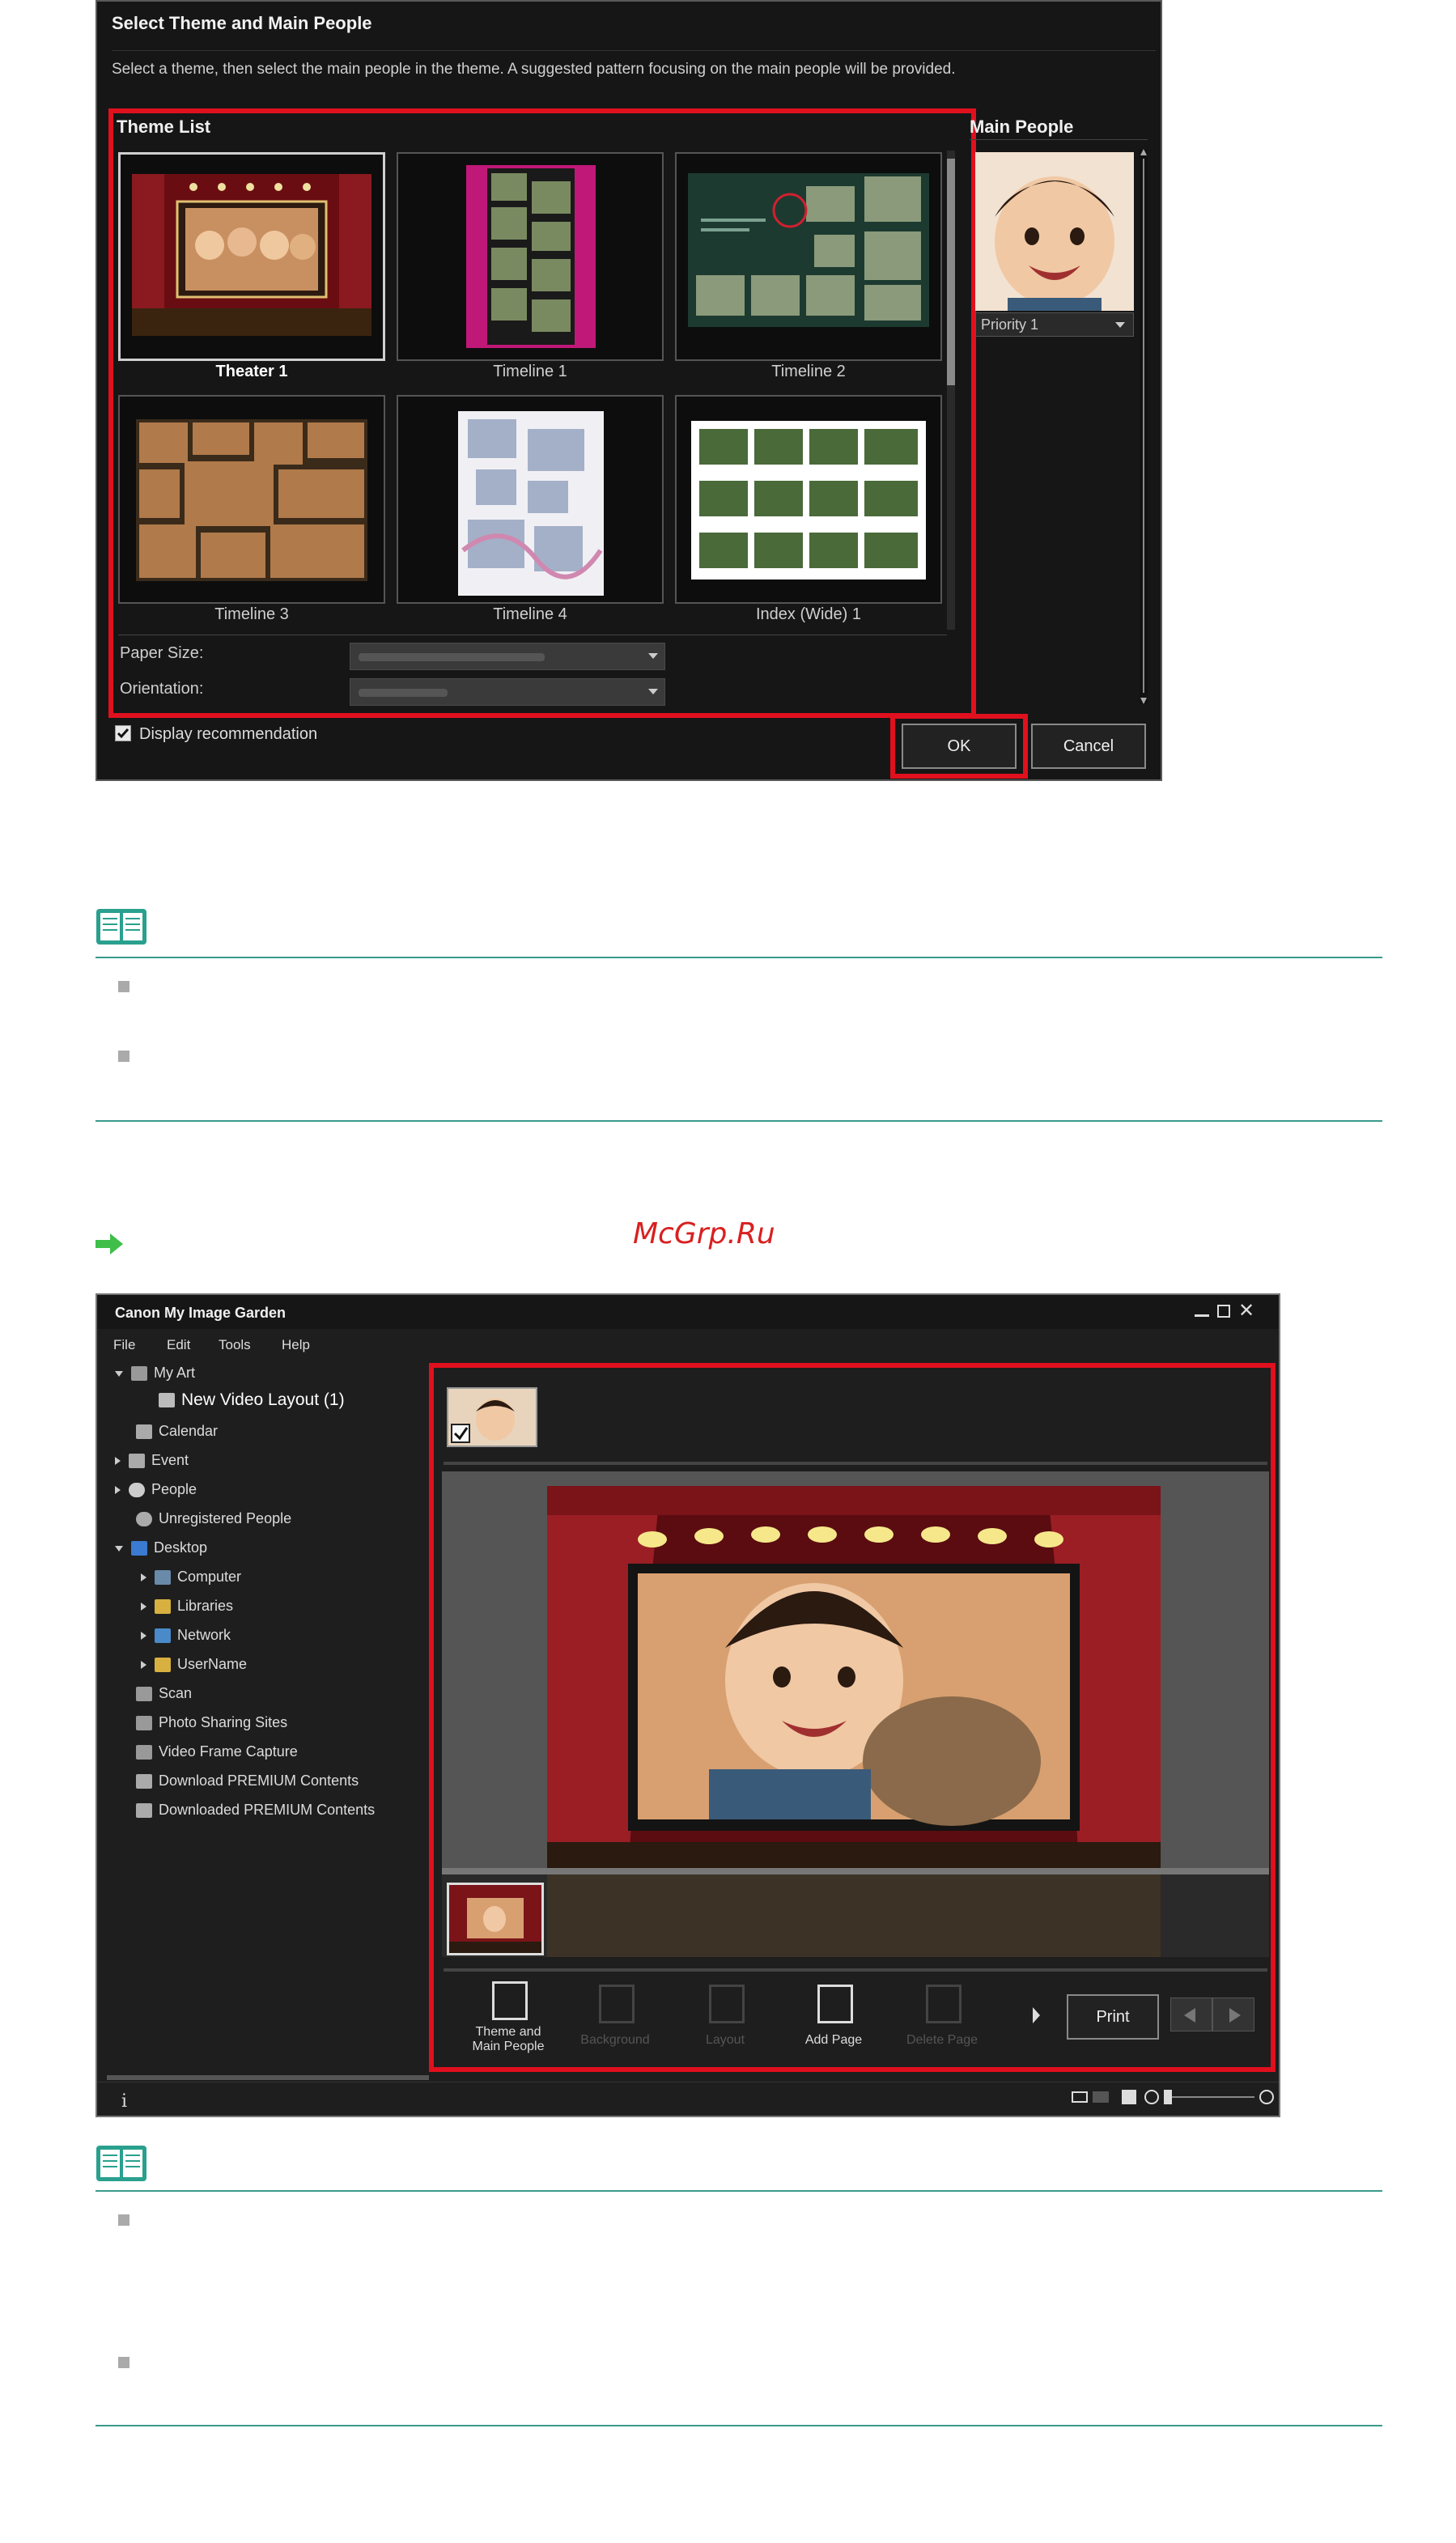 Image resolution: width=1456 pixels, height=2543 pixels. I want to click on theme-label-timeline-2: Timeline 2, so click(809, 372).